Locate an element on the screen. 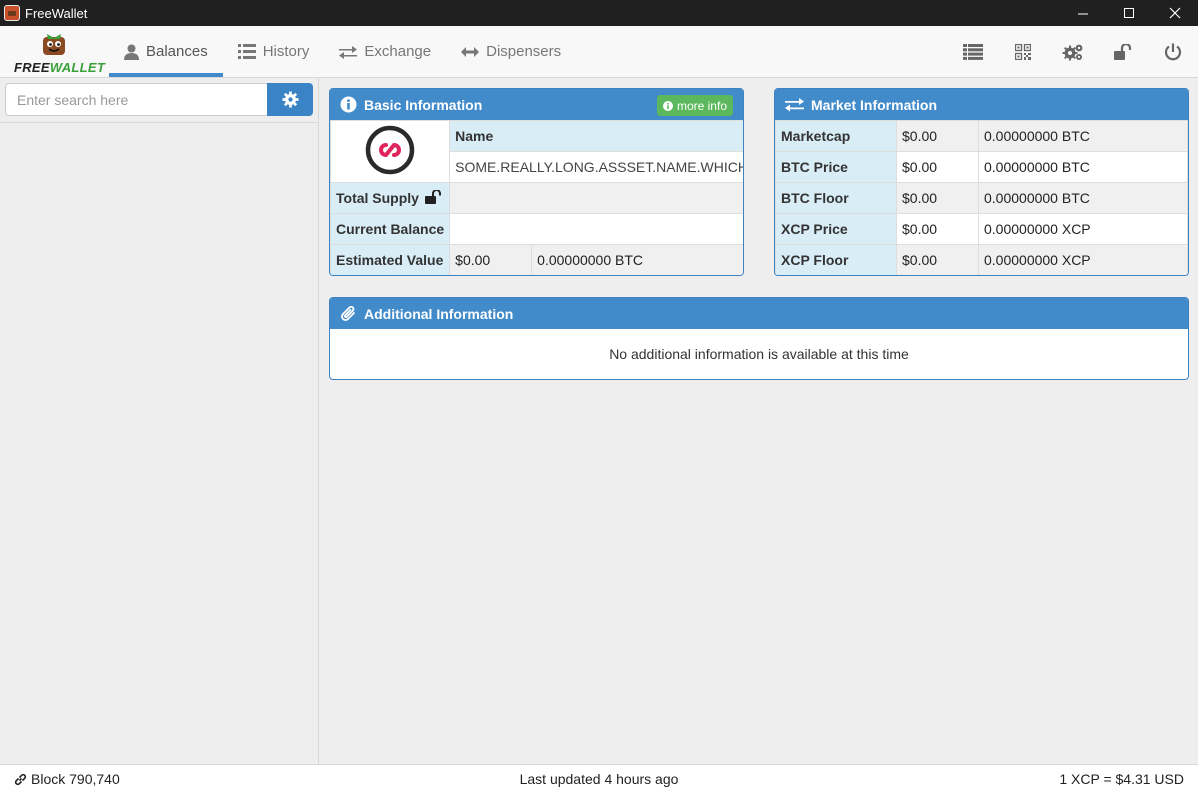 This screenshot has width=1198, height=793. market-row-label: XCP Floor is located at coordinates (836, 259).